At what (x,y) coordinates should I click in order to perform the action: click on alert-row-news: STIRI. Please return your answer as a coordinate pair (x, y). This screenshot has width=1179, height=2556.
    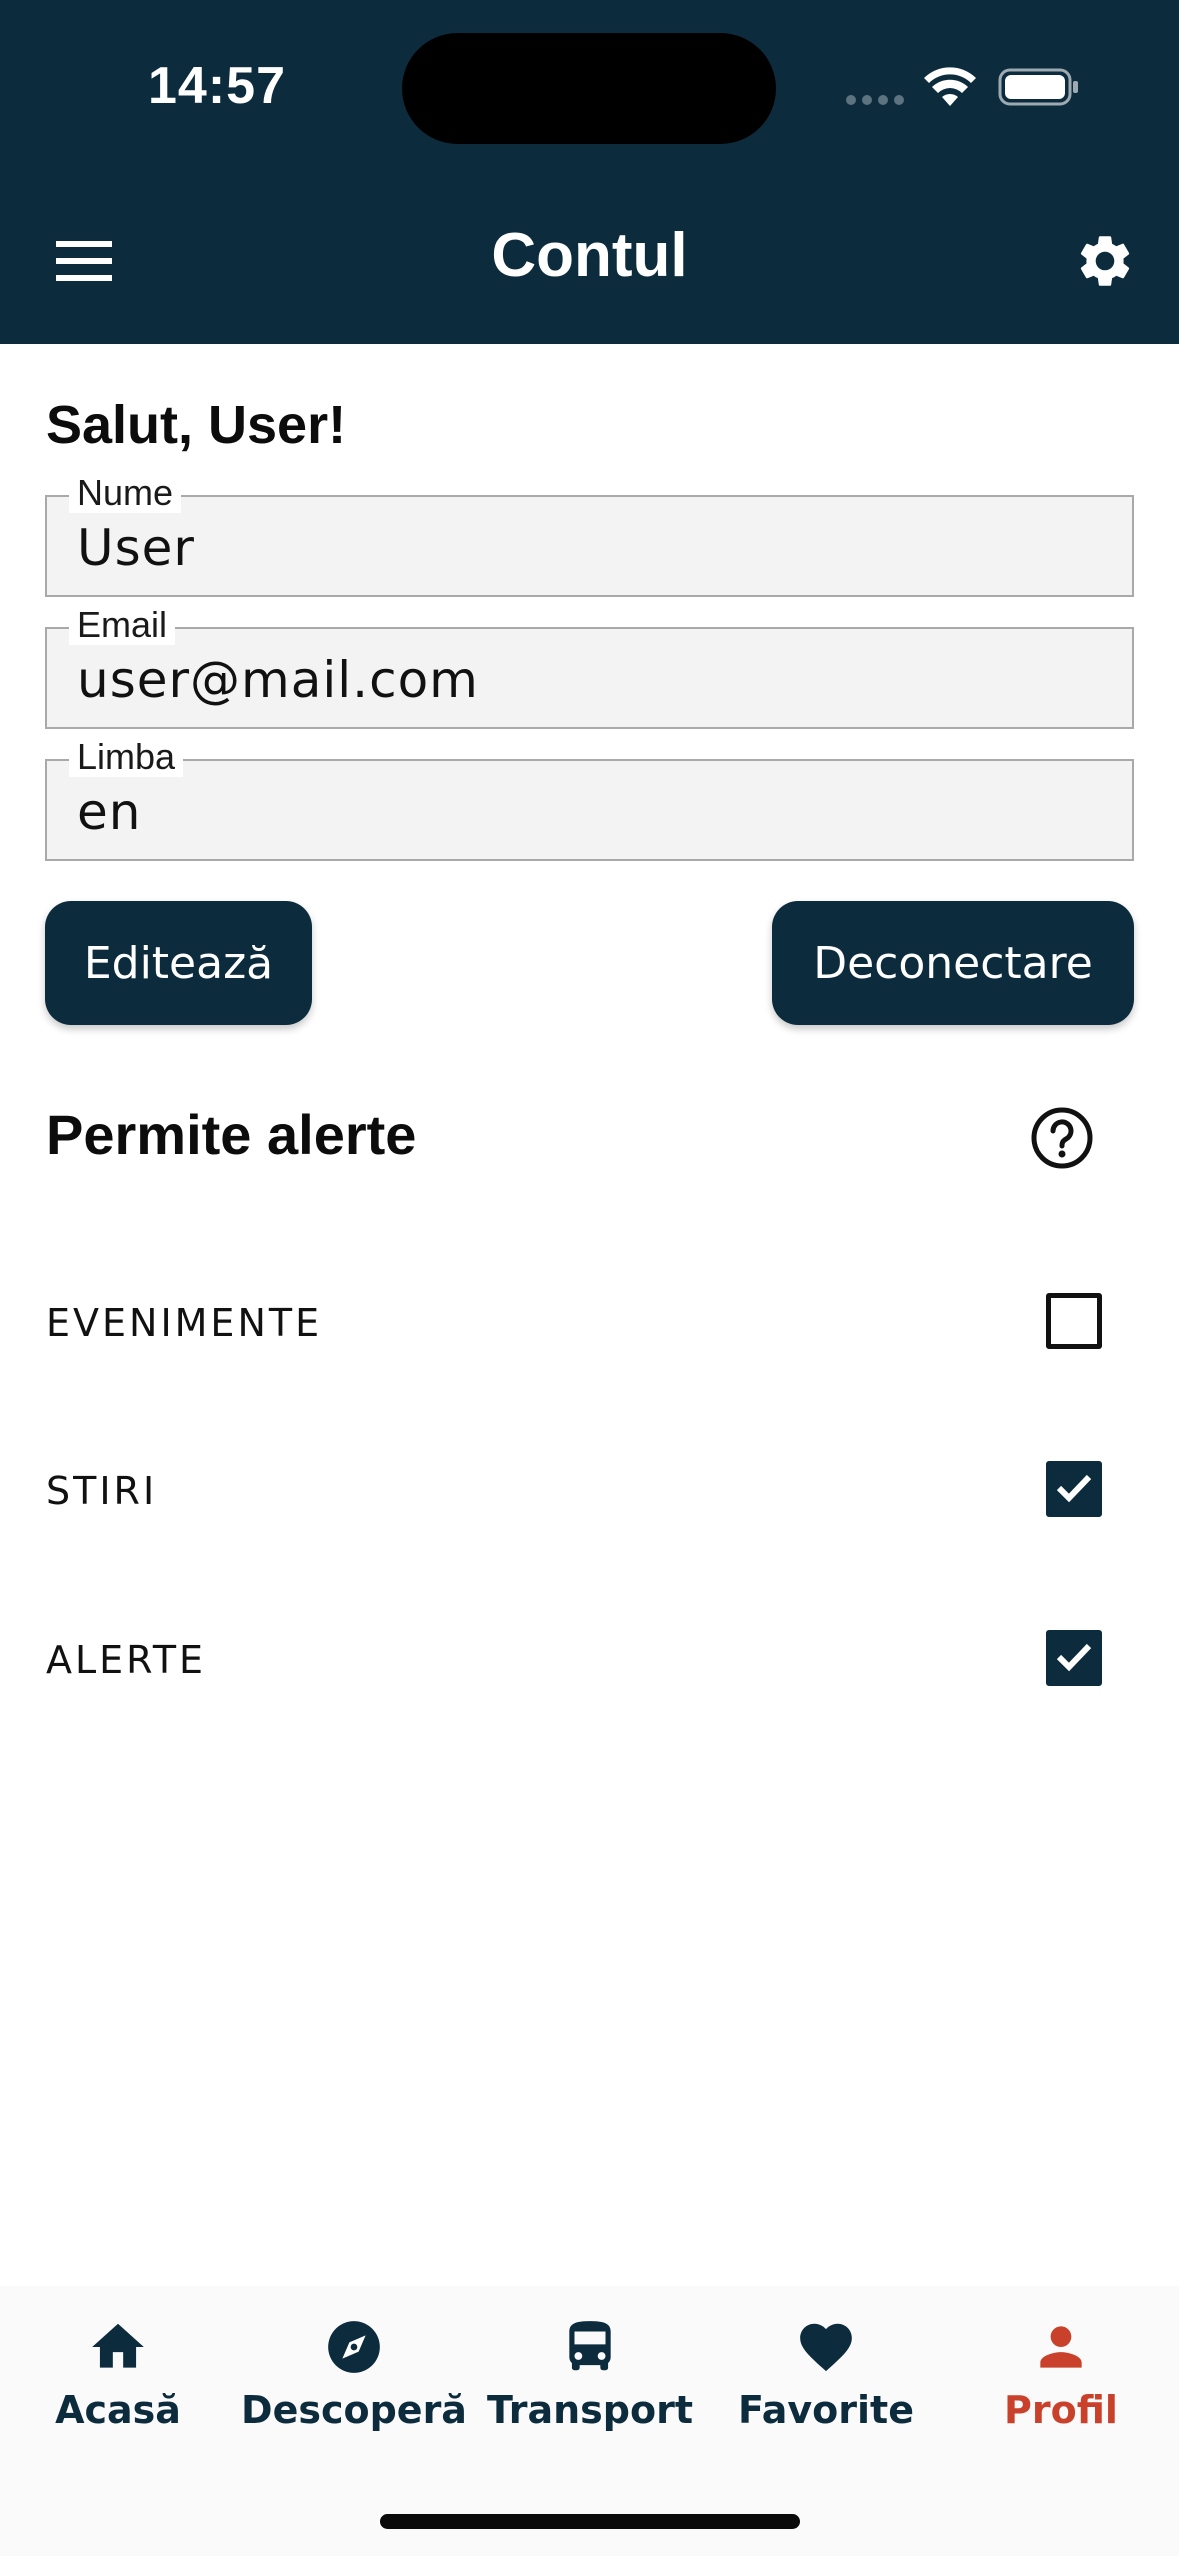
    Looking at the image, I should click on (589, 1491).